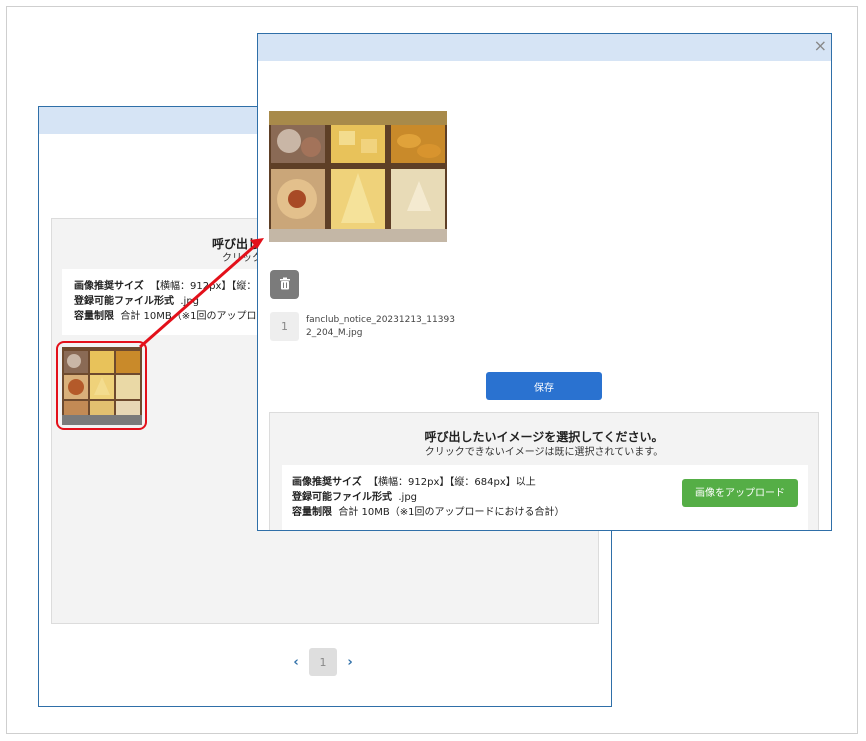  I want to click on size-value: 【横幅：912px】【縦：, so click(203, 286).